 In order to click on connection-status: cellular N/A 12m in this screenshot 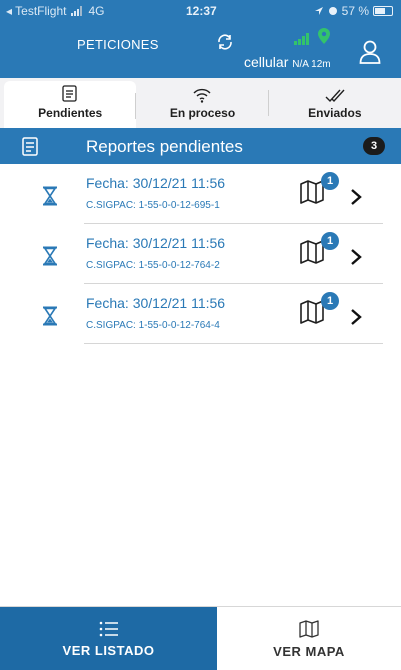, I will do `click(287, 62)`.